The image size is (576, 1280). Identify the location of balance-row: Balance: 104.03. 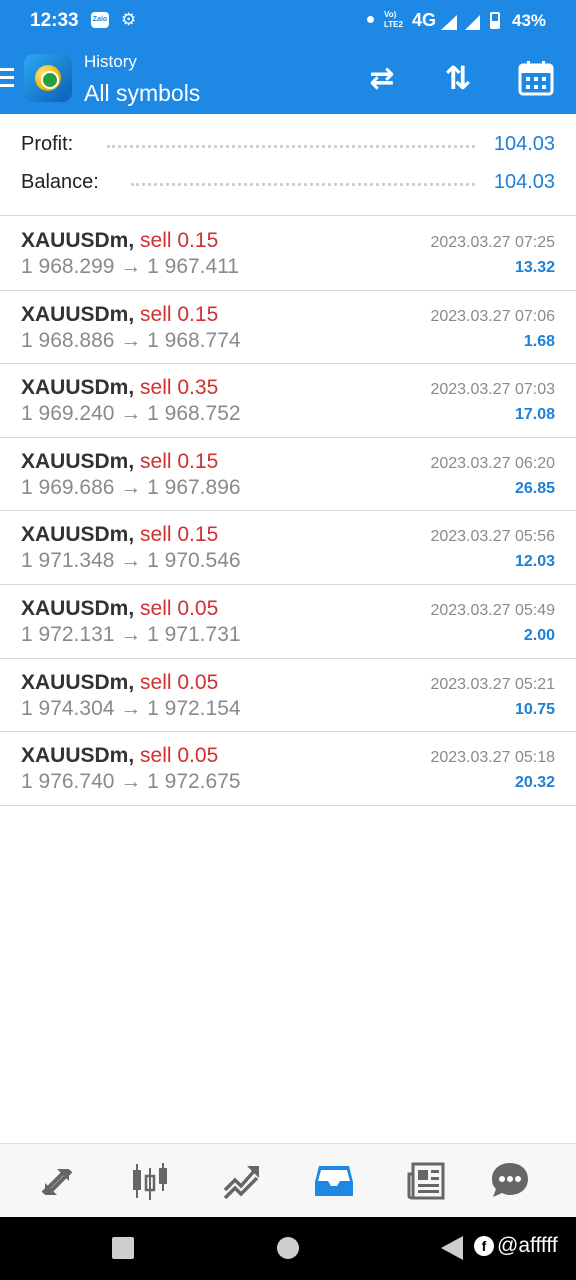
(288, 183).